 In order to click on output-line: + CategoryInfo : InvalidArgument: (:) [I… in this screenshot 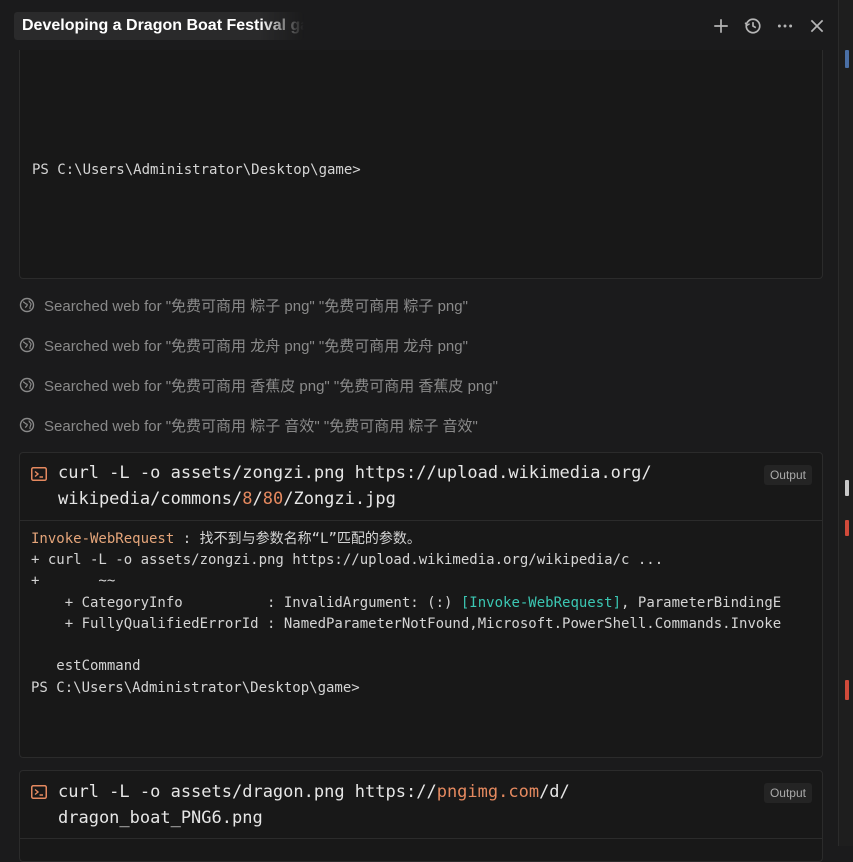, I will do `click(406, 603)`.